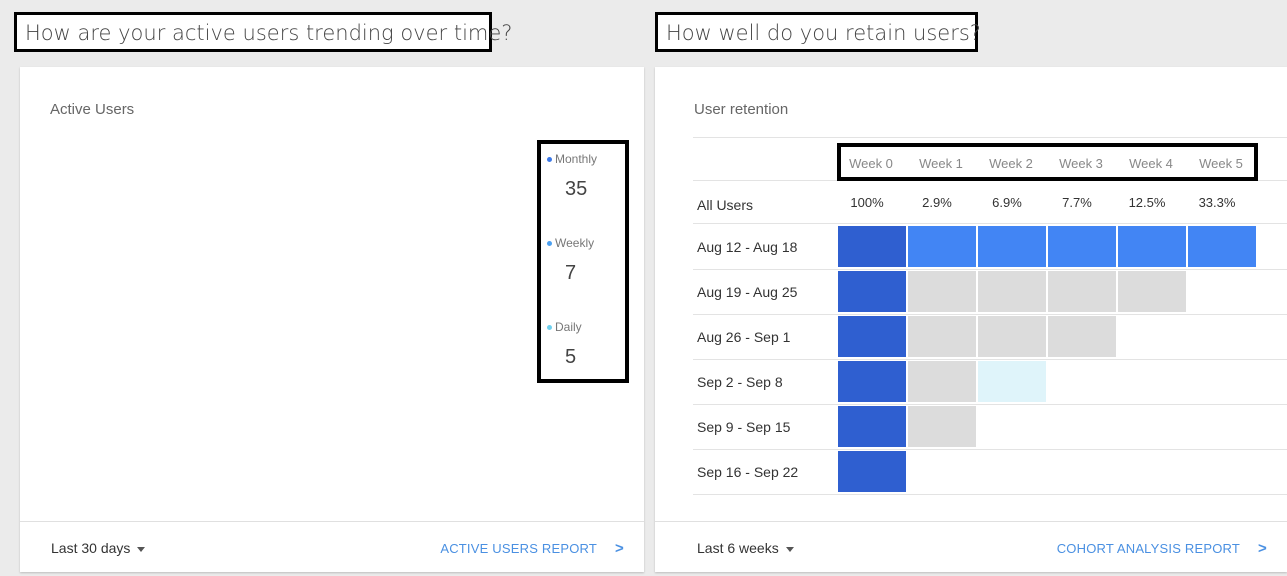 Image resolution: width=1287 pixels, height=576 pixels. I want to click on week-header: Week 5, so click(1221, 163).